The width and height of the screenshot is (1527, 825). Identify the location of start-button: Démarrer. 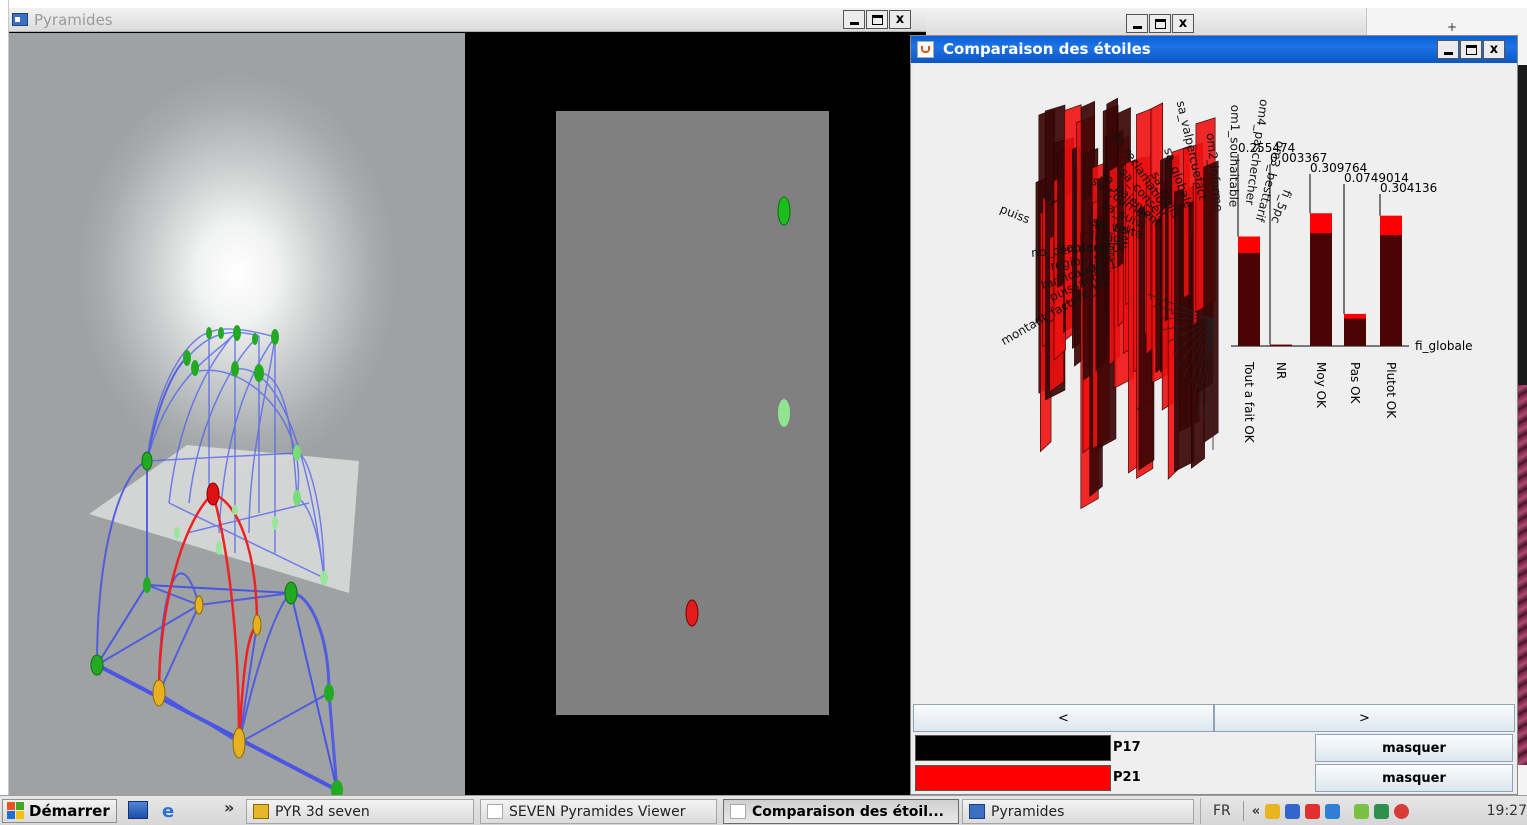
(59, 811).